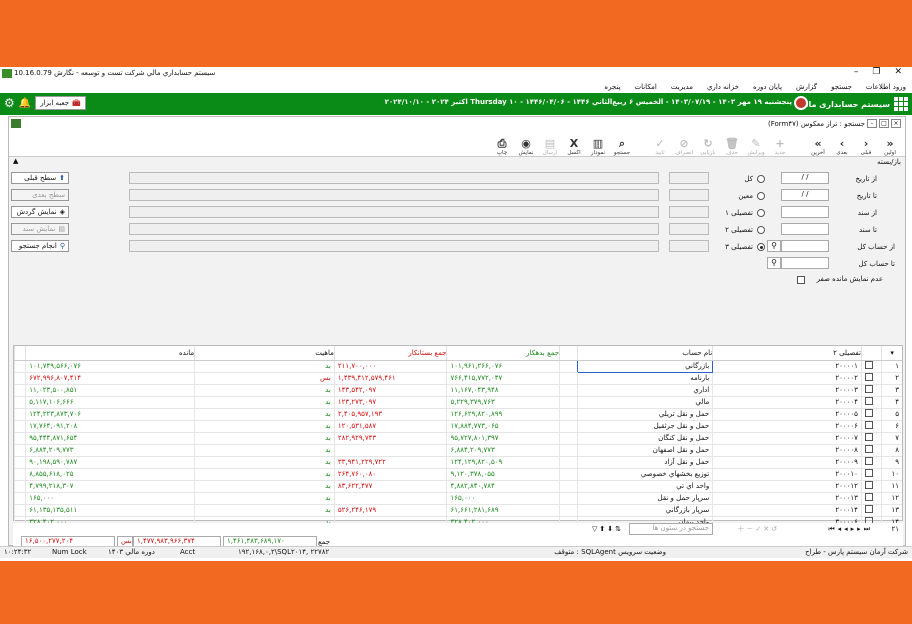 The image size is (912, 624). I want to click on toolbar-button-last: » آخرین, so click(818, 144).